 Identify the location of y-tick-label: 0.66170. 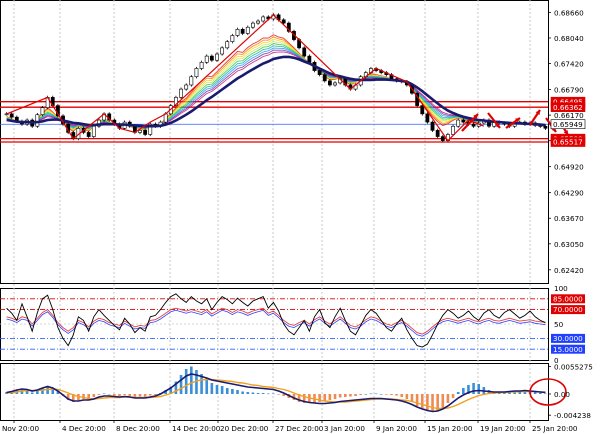
(569, 115).